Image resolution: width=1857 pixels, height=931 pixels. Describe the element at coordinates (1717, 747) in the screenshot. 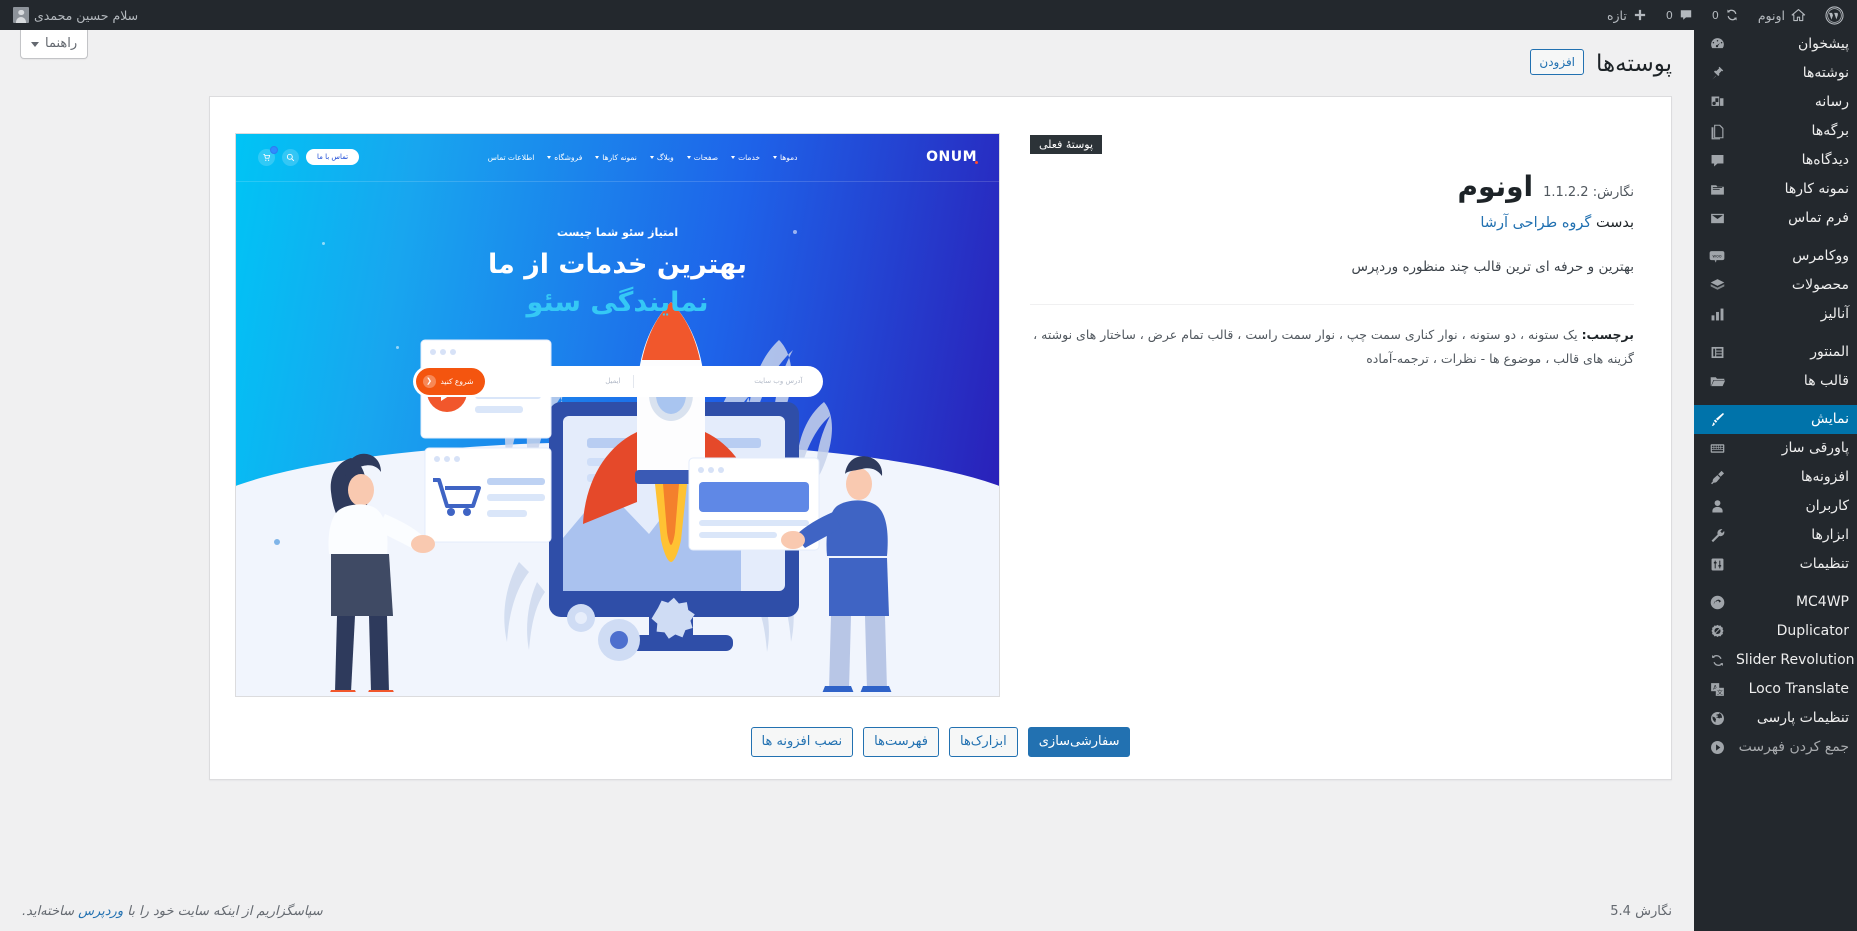

I see `collapse-icon` at that location.